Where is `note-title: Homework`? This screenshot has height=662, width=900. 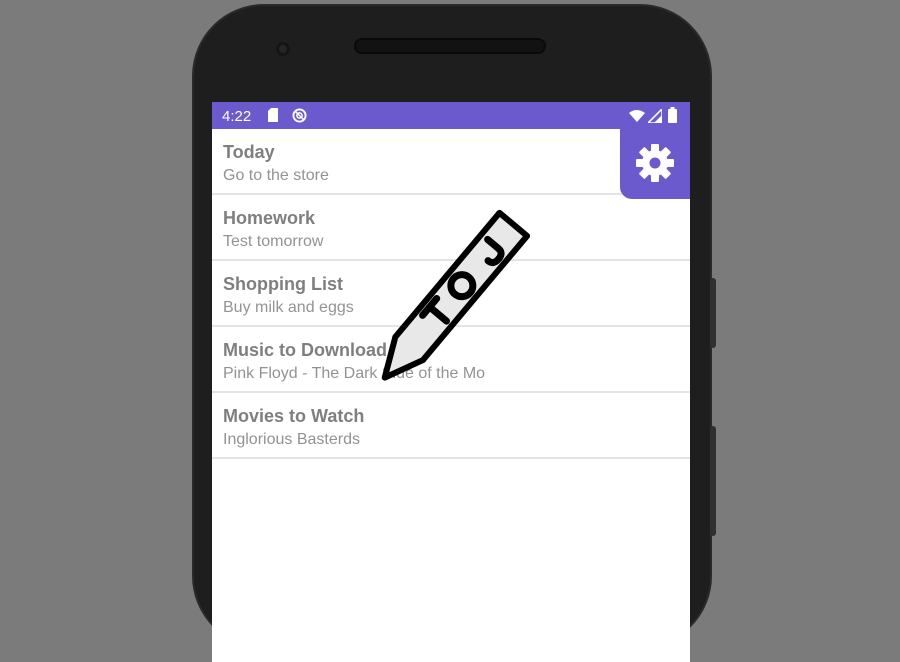
note-title: Homework is located at coordinates (269, 218).